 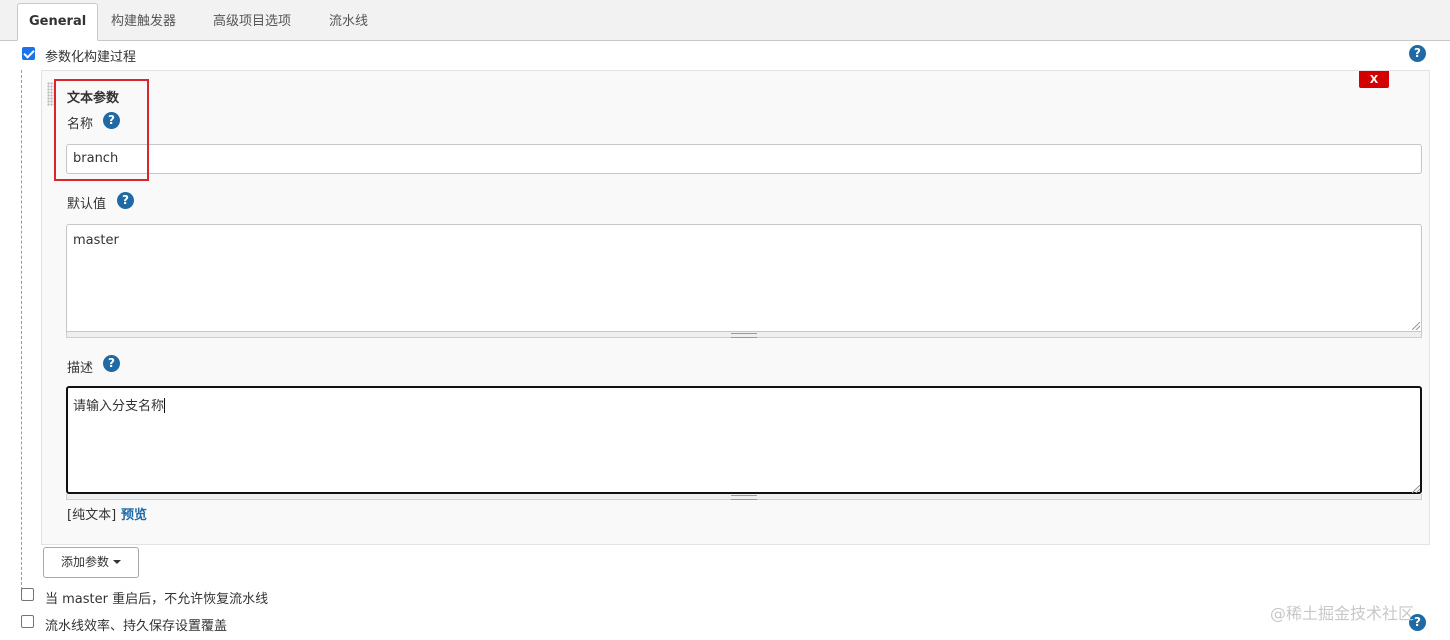 I want to click on tab-bar: General 构建触发器 高级项目选项 流水线, so click(x=725, y=20).